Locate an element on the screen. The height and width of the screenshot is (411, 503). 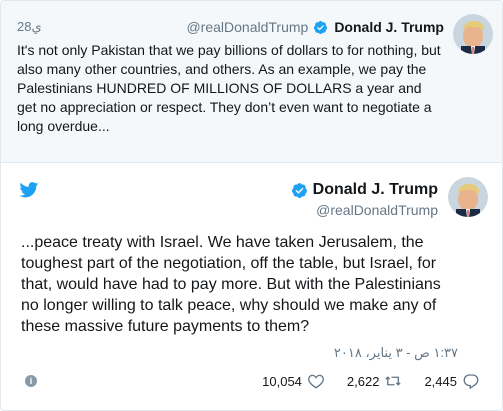
main-tweet-author-row: Donald J. Trump is located at coordinates (362, 190).